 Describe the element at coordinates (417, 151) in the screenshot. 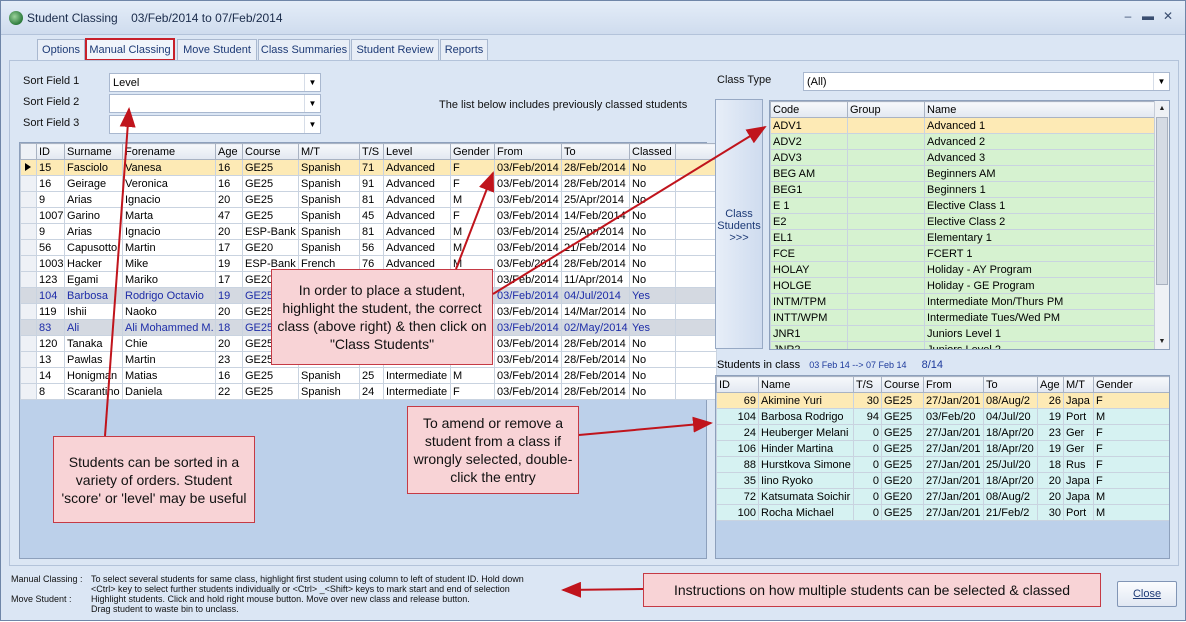

I see `col-header: Level` at that location.